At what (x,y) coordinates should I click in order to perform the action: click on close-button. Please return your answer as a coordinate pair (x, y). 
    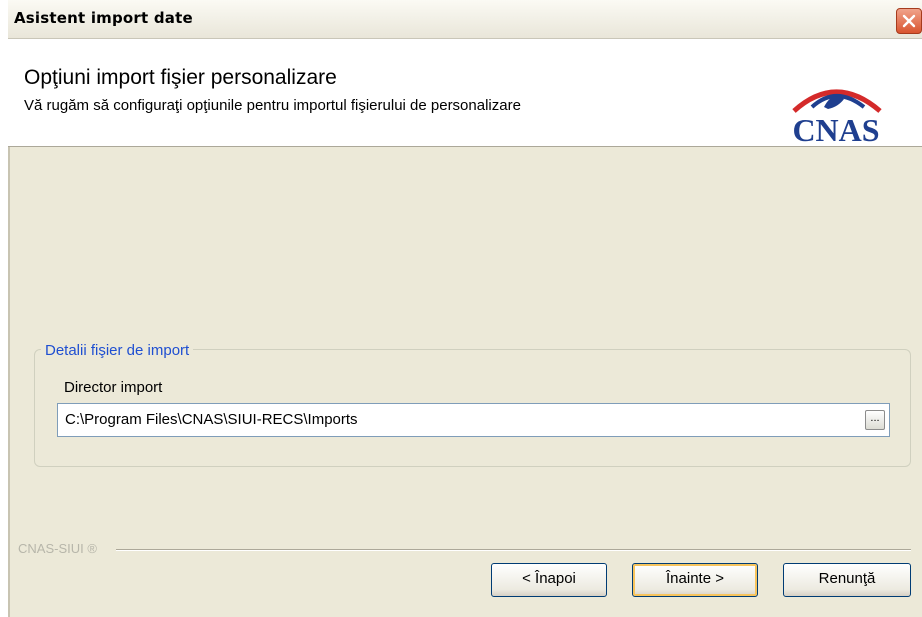
    Looking at the image, I should click on (909, 21).